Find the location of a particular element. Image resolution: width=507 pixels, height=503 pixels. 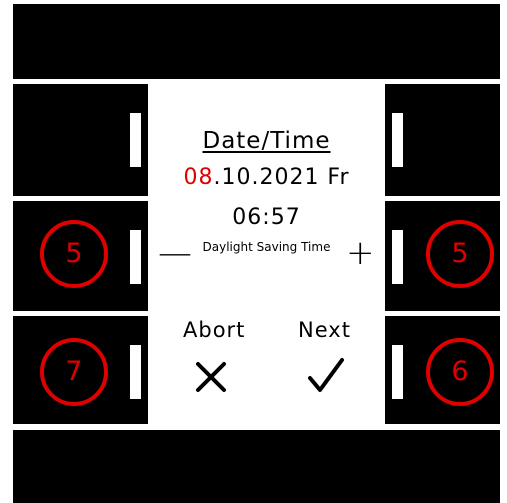

abort-label: Abort is located at coordinates (214, 330).